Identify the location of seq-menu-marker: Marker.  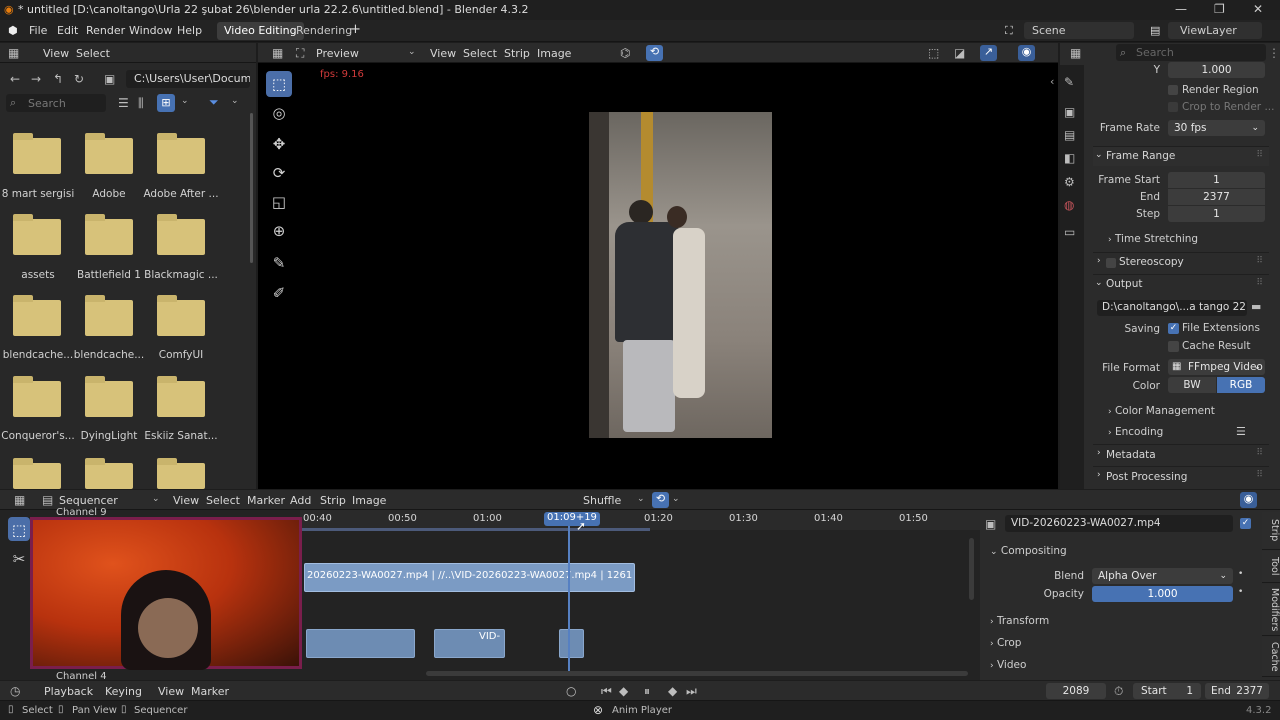
(266, 500).